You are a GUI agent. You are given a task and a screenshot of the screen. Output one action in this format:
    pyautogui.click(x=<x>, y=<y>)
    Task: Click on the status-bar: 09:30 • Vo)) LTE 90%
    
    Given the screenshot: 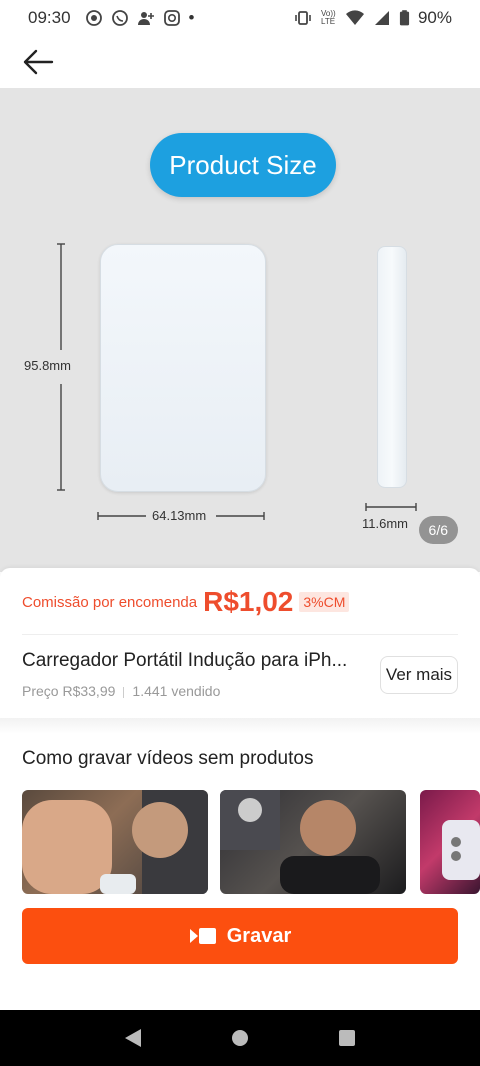 What is the action you would take?
    pyautogui.click(x=240, y=18)
    